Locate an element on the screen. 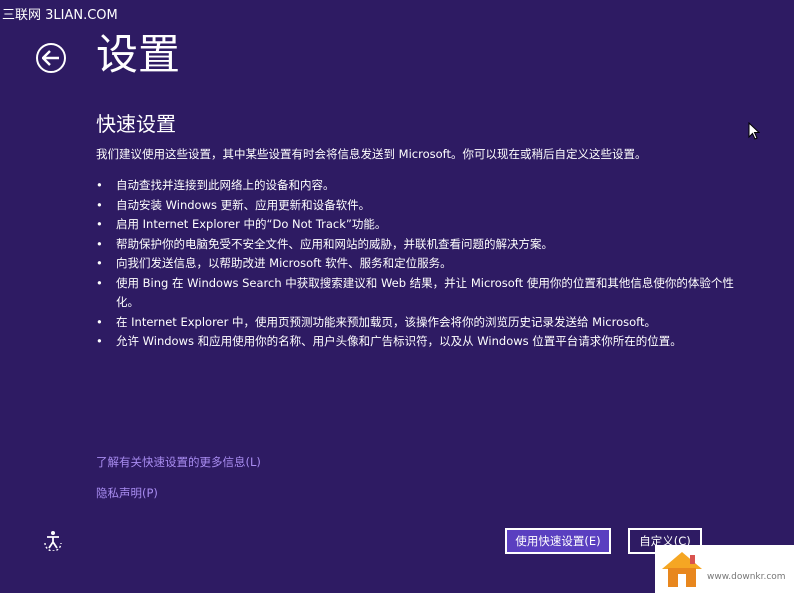  list-item-text: 帮助保护你的电脑免受不安全文件、应用和网站的威胁，并联机查看问题的解决方案。 is located at coordinates (334, 243).